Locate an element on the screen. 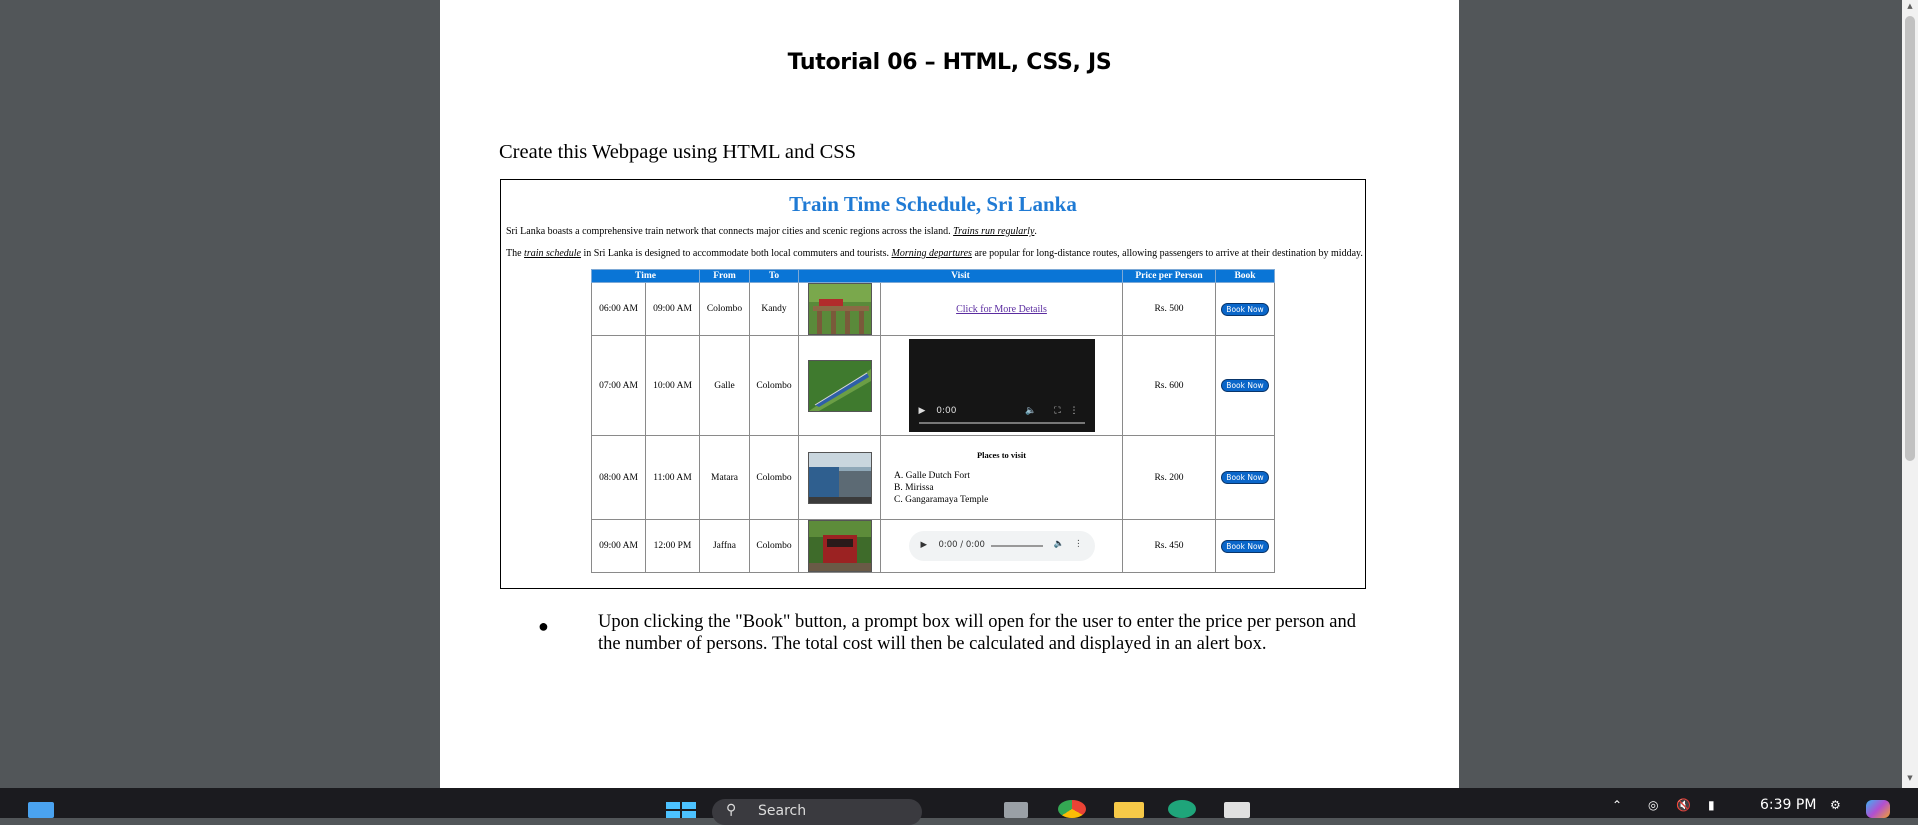 This screenshot has height=825, width=1918. fullscreen-icon: ⛶ is located at coordinates (1057, 411).